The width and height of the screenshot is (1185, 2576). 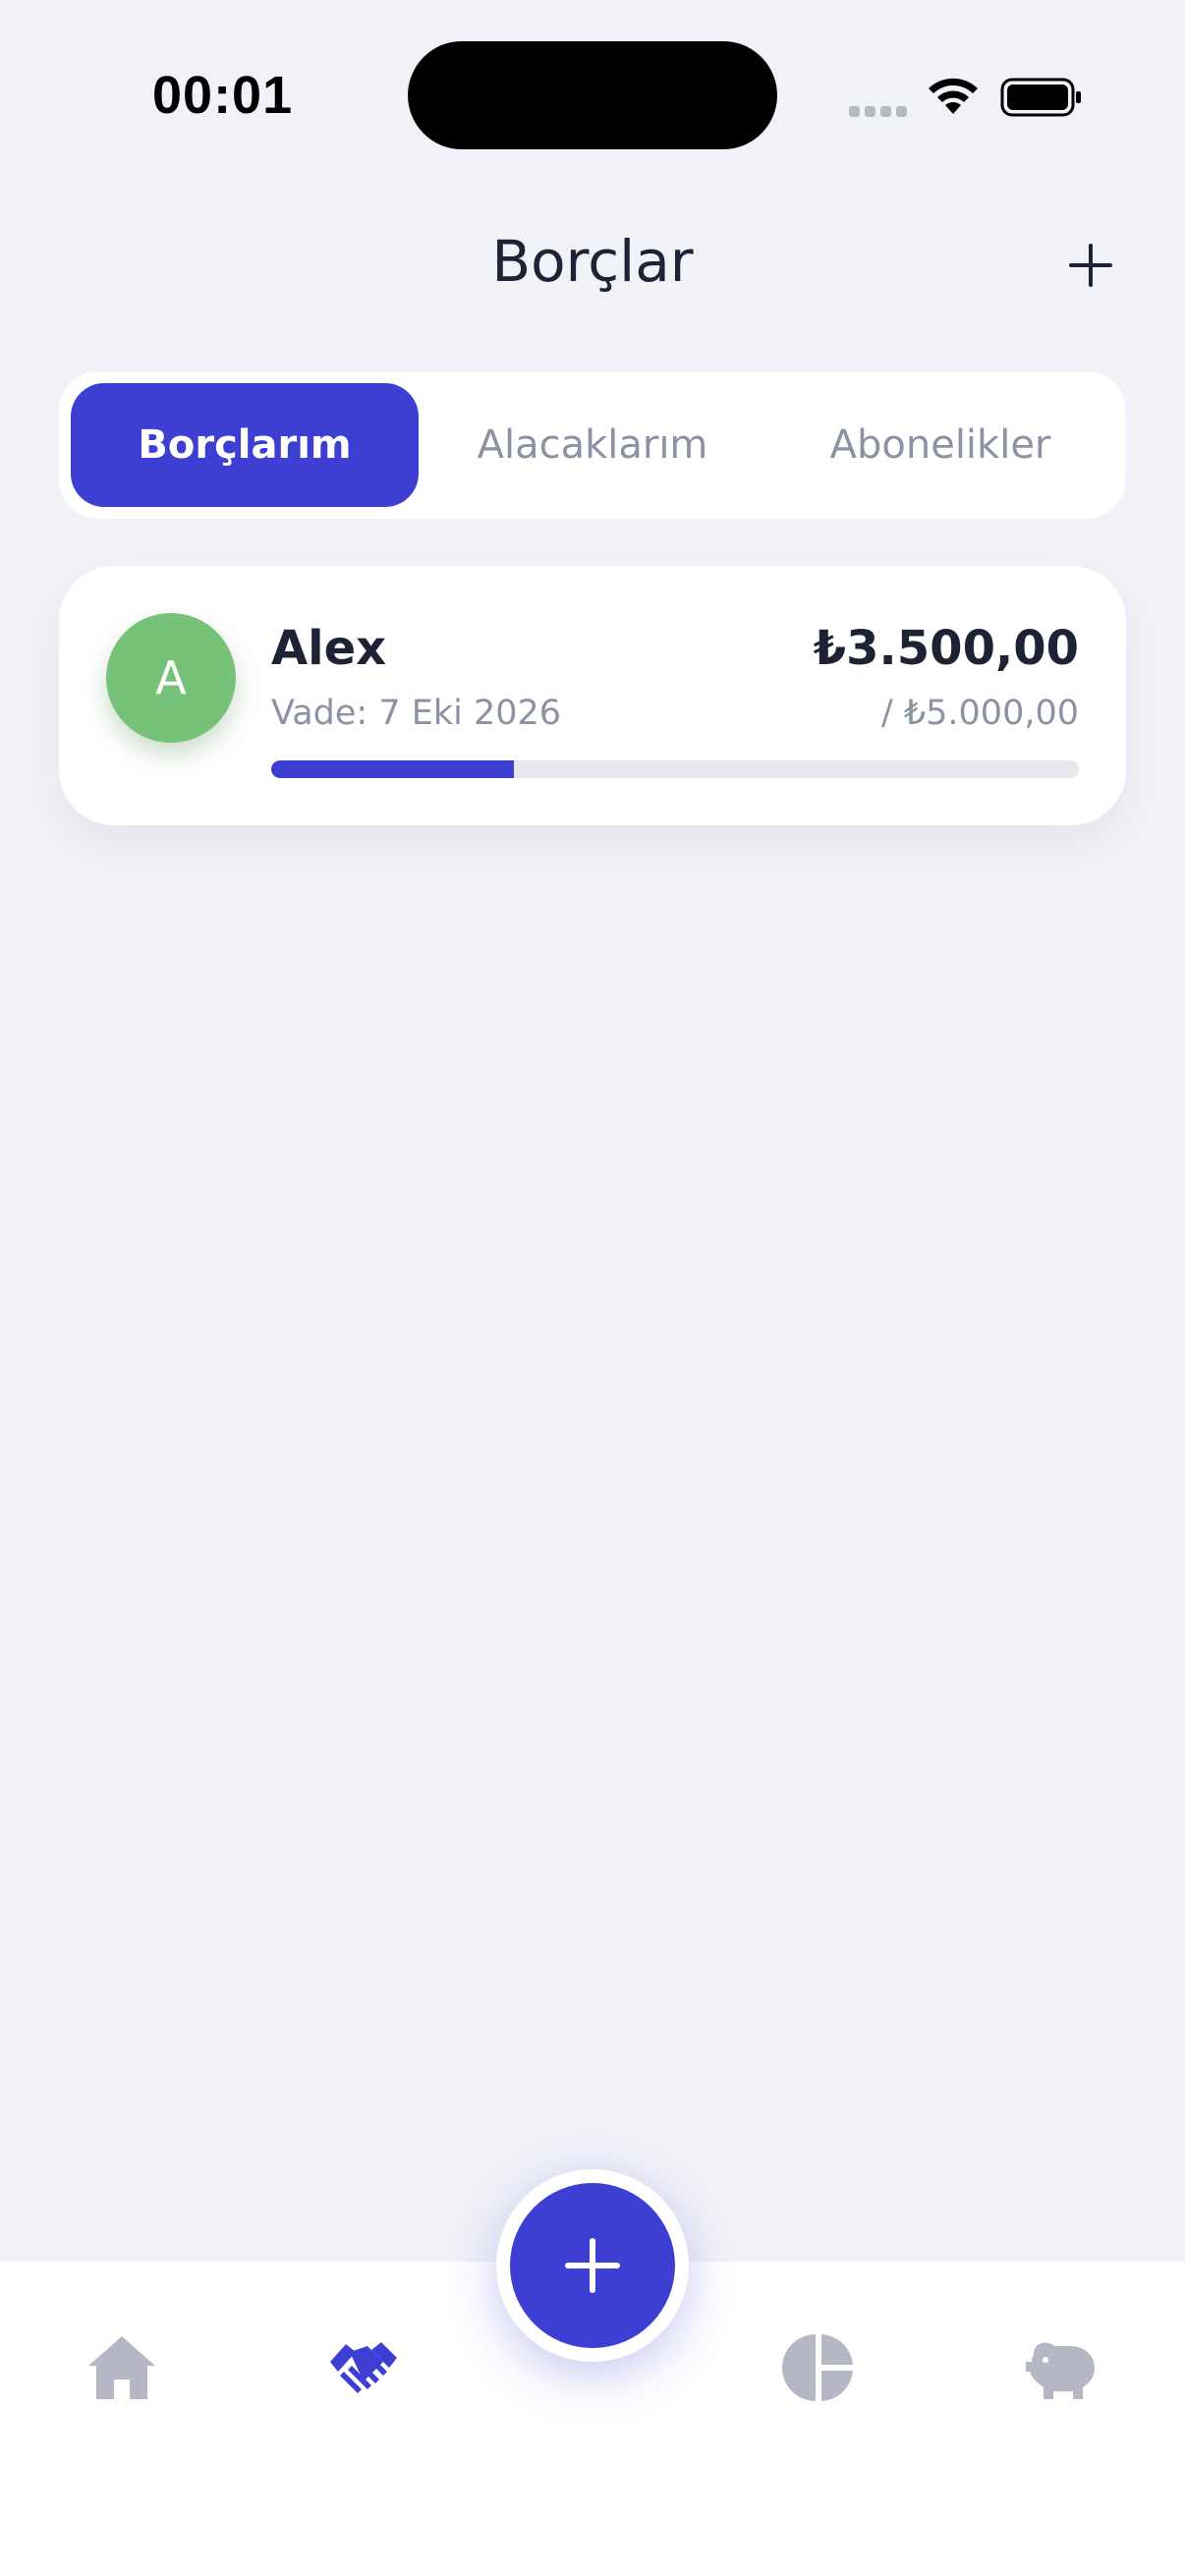 What do you see at coordinates (954, 96) in the screenshot?
I see `wifi-icon` at bounding box center [954, 96].